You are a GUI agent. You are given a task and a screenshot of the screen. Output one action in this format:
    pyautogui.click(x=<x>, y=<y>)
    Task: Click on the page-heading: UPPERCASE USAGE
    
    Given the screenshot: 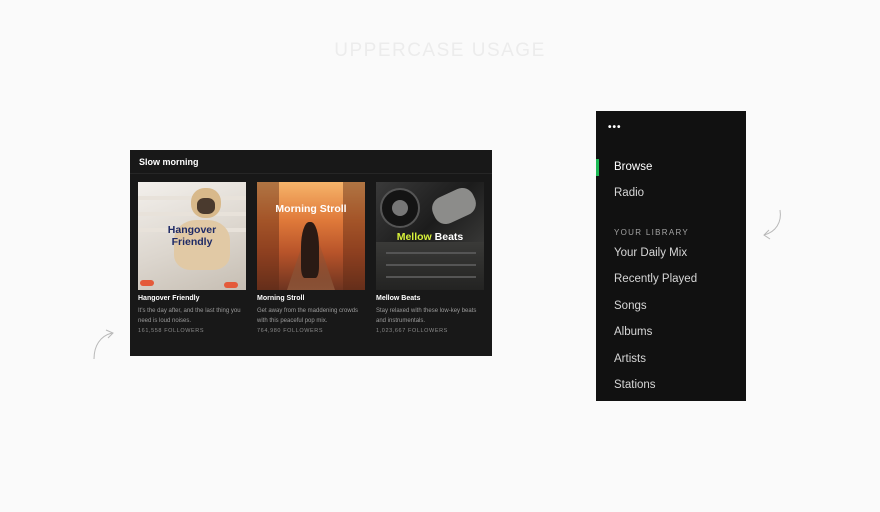 What is the action you would take?
    pyautogui.click(x=440, y=50)
    